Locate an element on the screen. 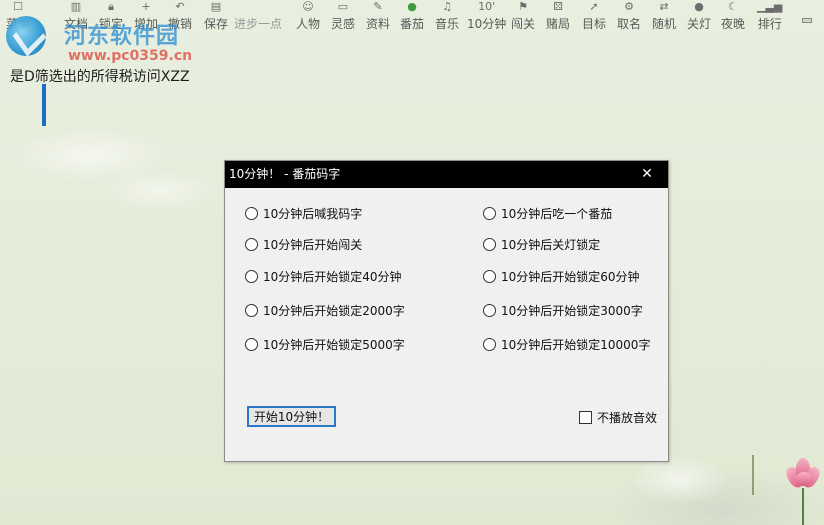  undo-icon: ↶ is located at coordinates (180, 6).